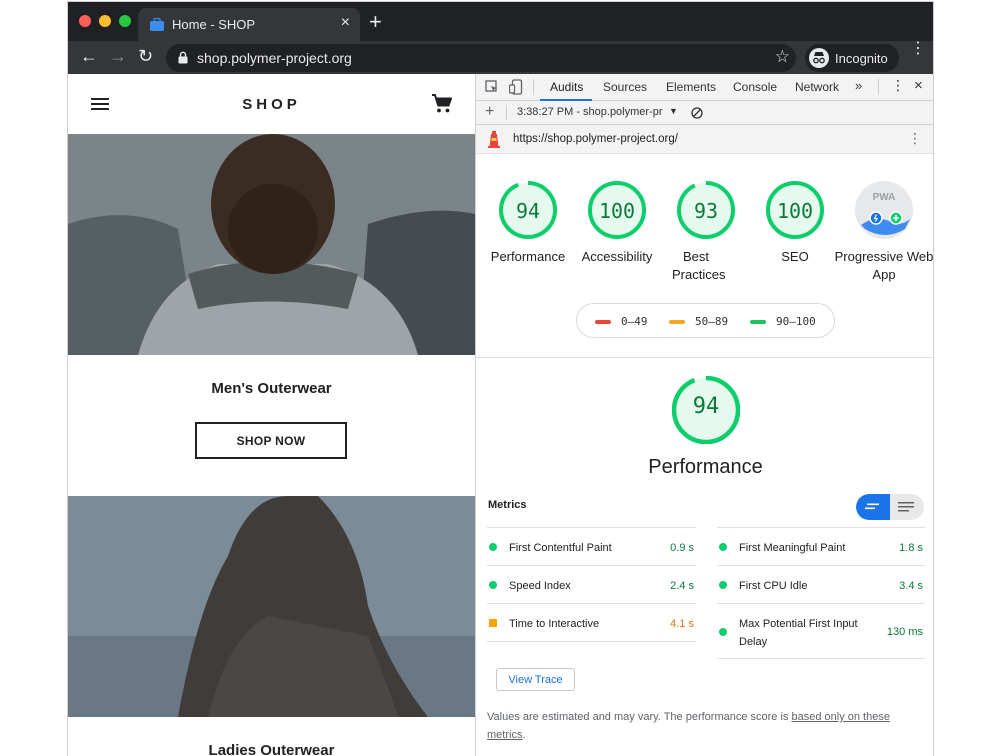 This screenshot has width=1000, height=756. What do you see at coordinates (118, 56) in the screenshot?
I see `forward-button: →` at bounding box center [118, 56].